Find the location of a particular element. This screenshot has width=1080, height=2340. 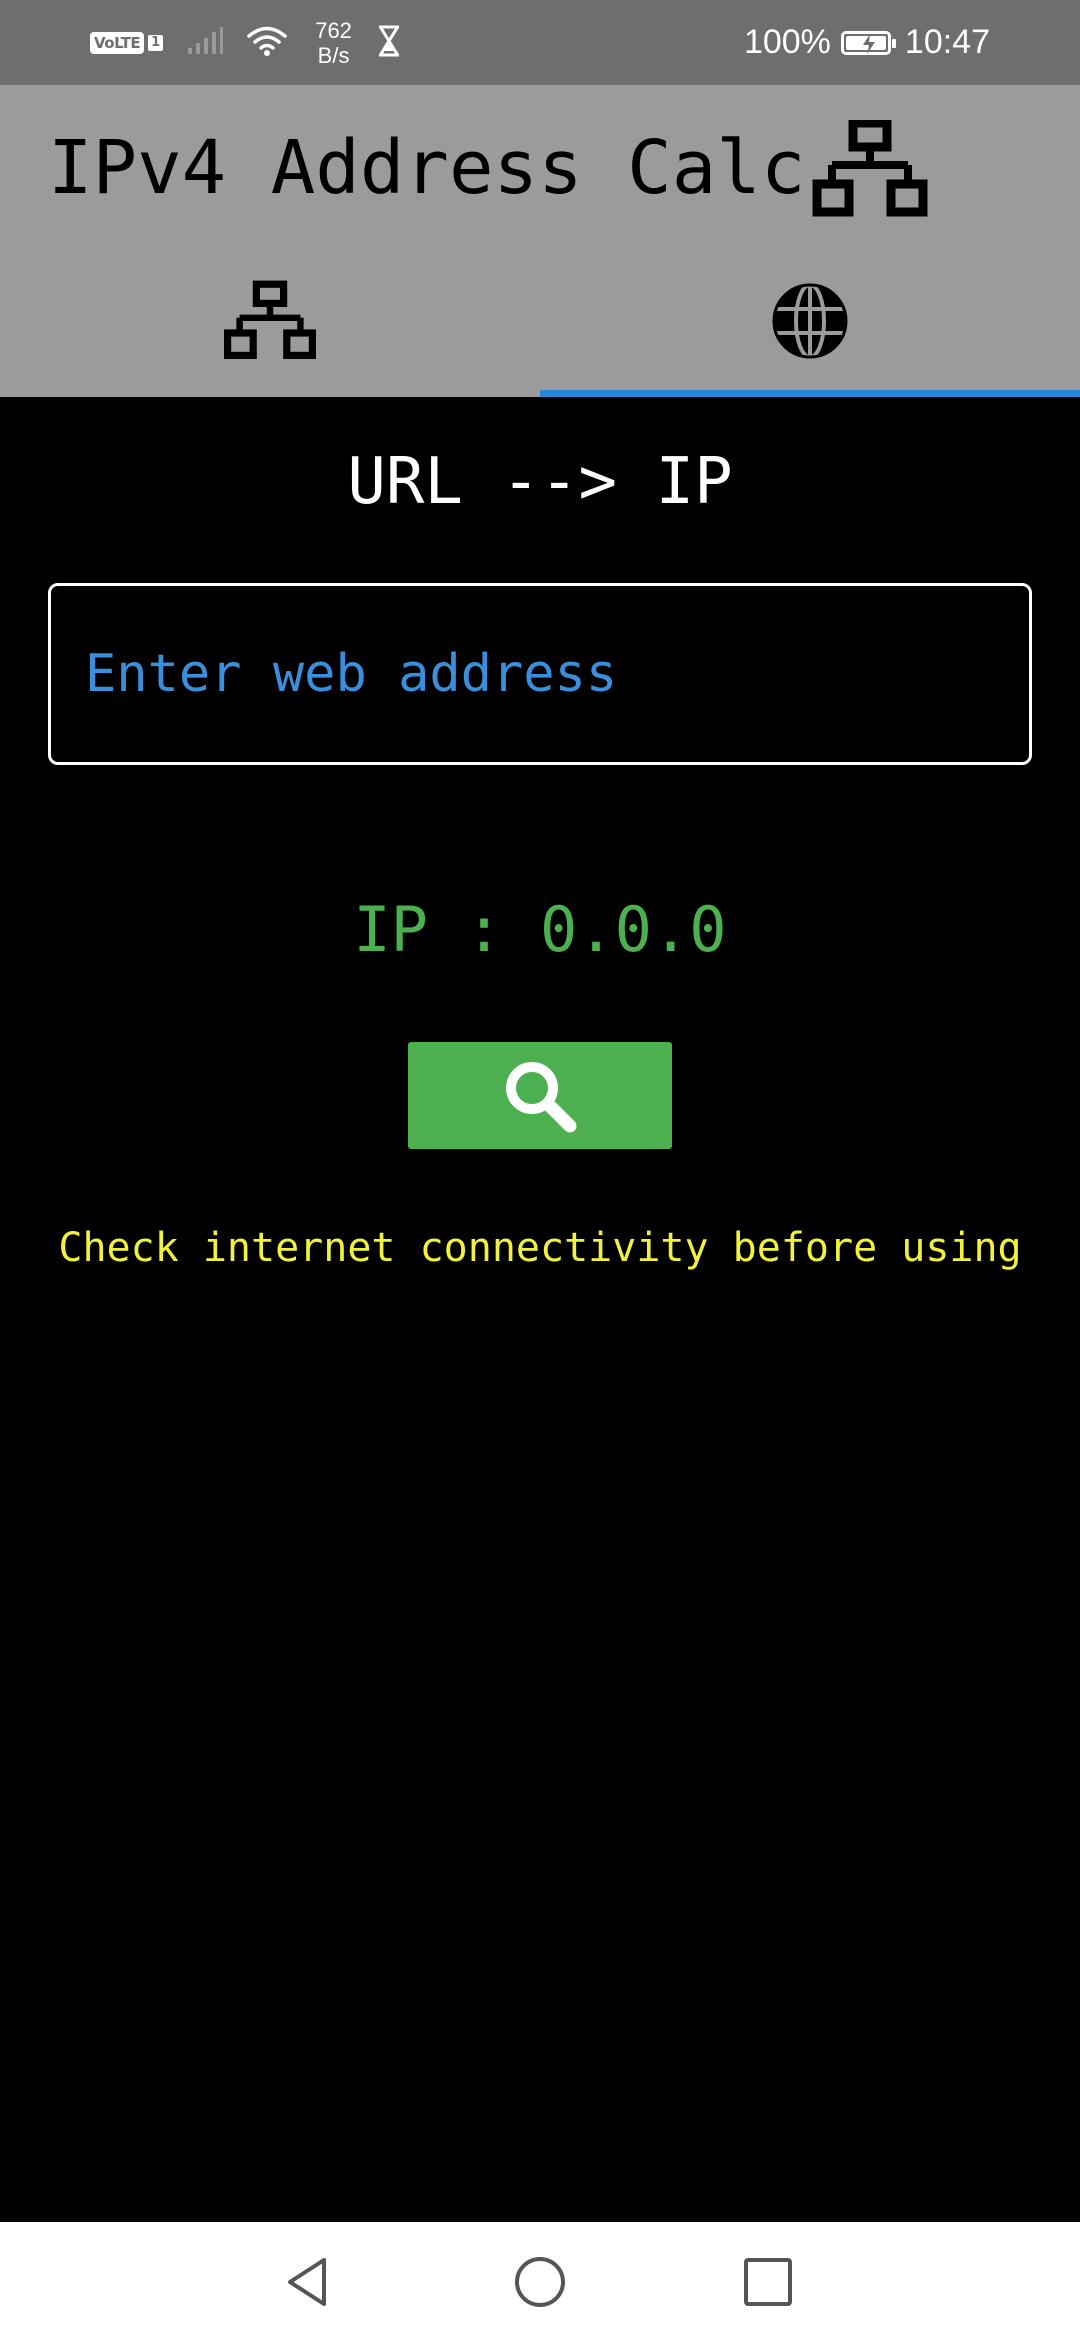

recents-icon is located at coordinates (768, 2282).